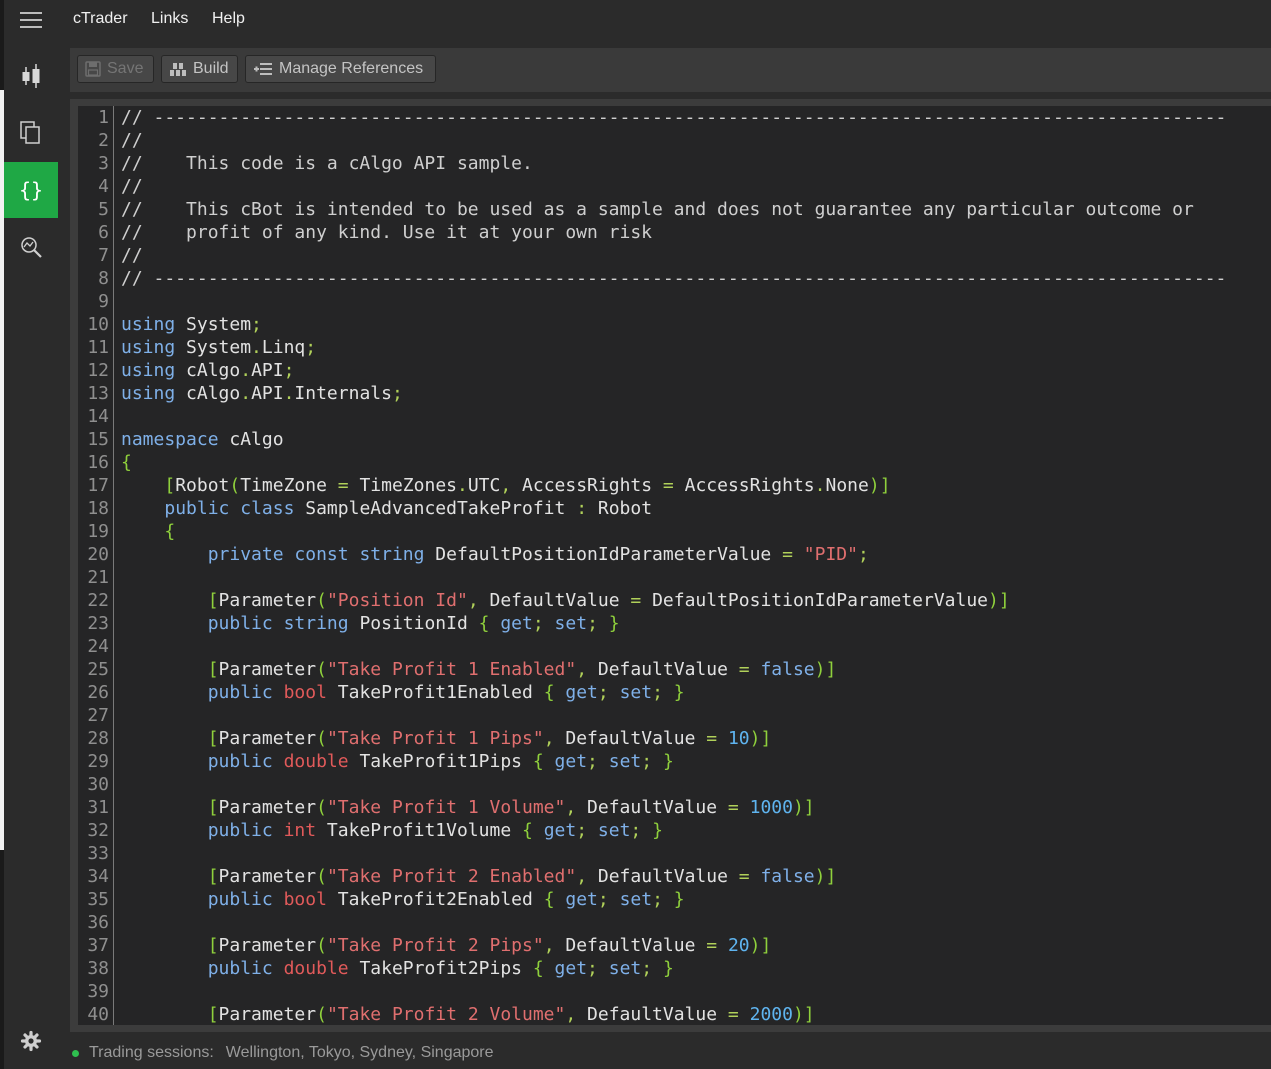  I want to click on code-token: const, so click(321, 554).